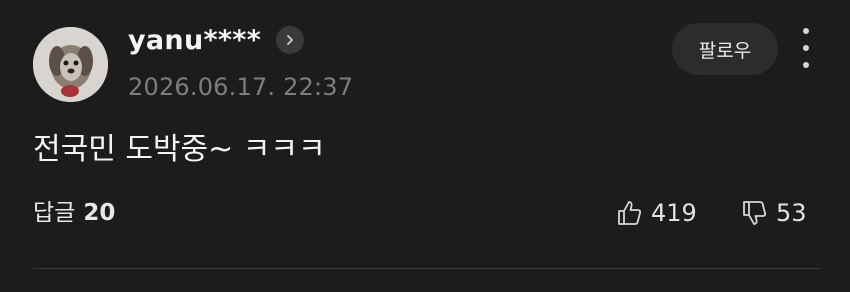 The image size is (850, 292). What do you see at coordinates (791, 213) in the screenshot?
I see `dislike-count: 53` at bounding box center [791, 213].